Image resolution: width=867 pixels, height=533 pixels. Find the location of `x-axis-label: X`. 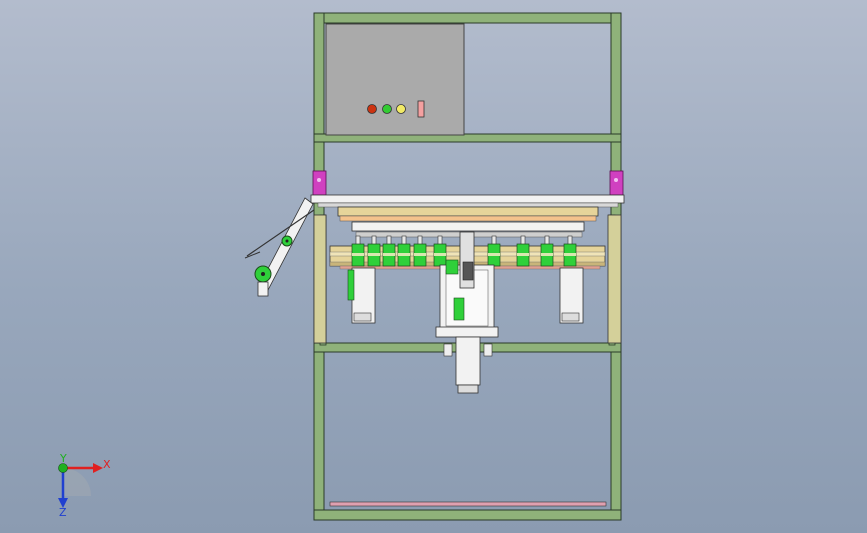

x-axis-label: X is located at coordinates (107, 464).